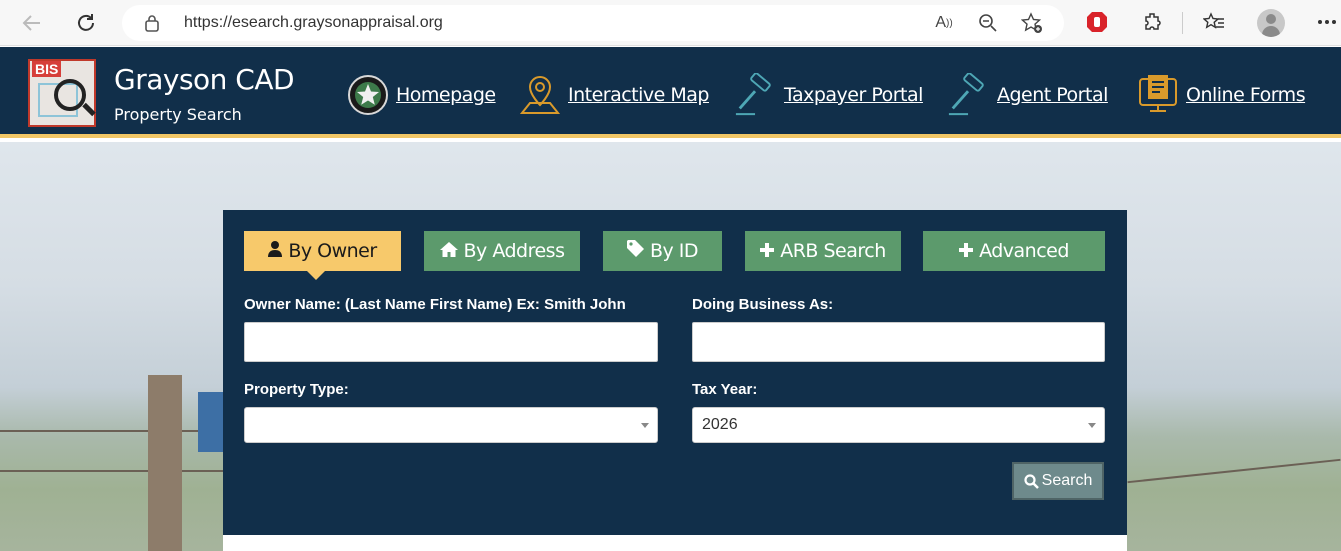  Describe the element at coordinates (451, 342) in the screenshot. I see `owner-name-input` at that location.